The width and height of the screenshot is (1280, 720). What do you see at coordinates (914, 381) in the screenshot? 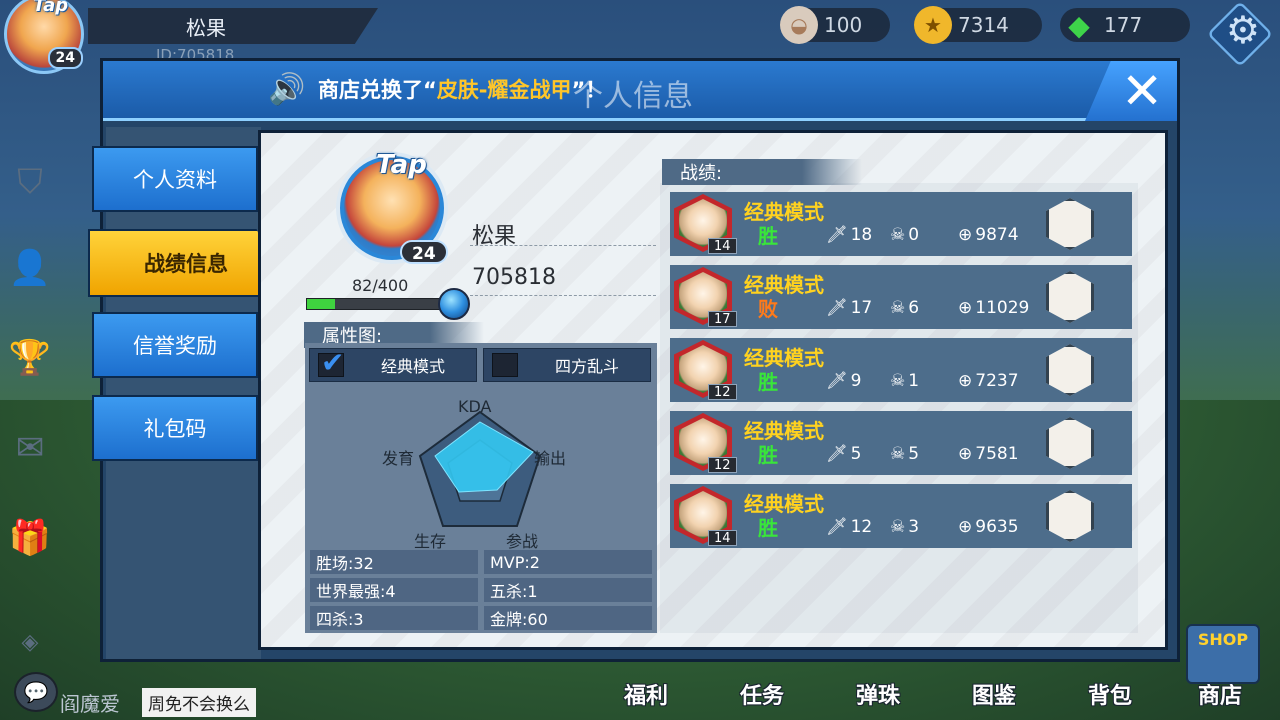
I see `deaths-value: 1` at bounding box center [914, 381].